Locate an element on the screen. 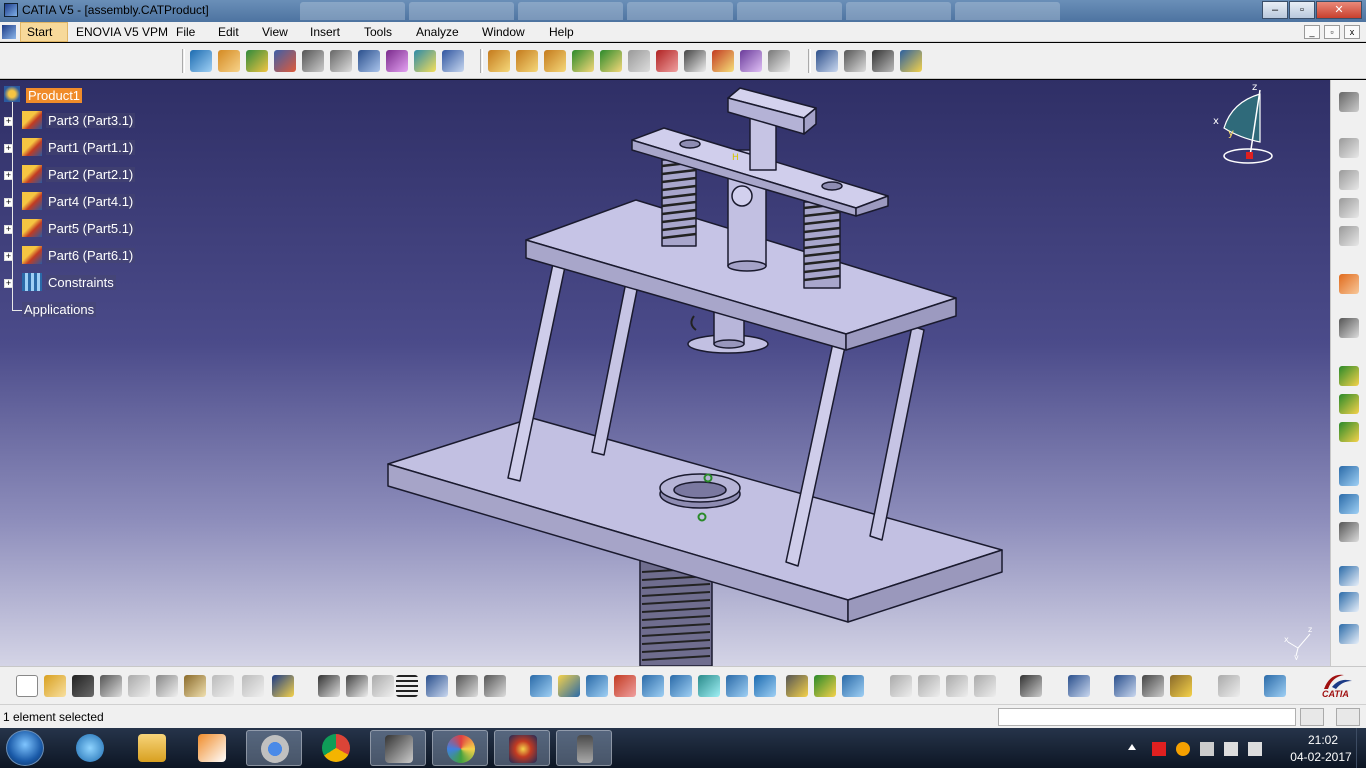  compare-icon is located at coordinates (1079, 686).